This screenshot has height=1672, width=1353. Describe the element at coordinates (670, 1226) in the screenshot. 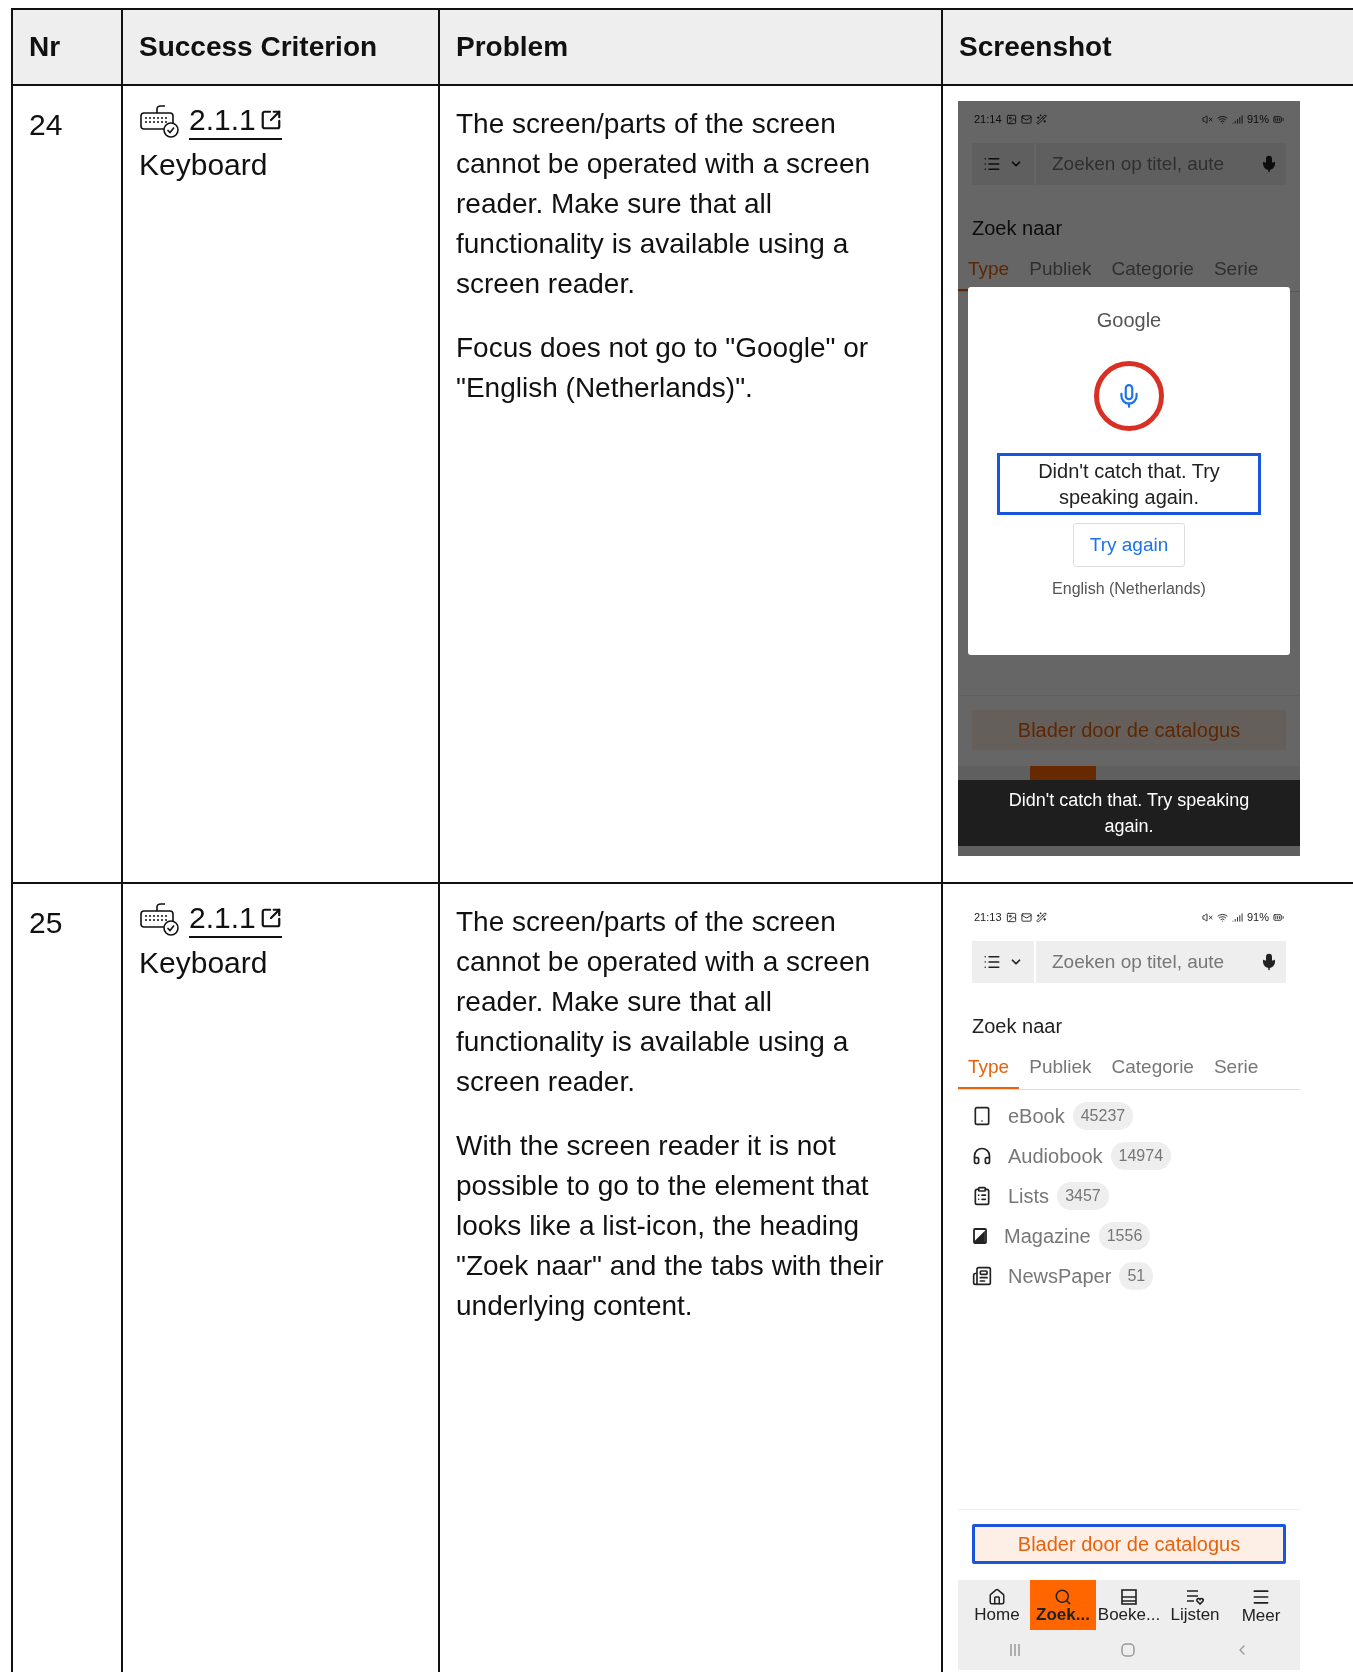

I see `problem-paragraph: With the screen reader it is not possible to go to the element that looks like a list-icon, the heading "Zoek naar" and the tabs with their underlying content.` at that location.